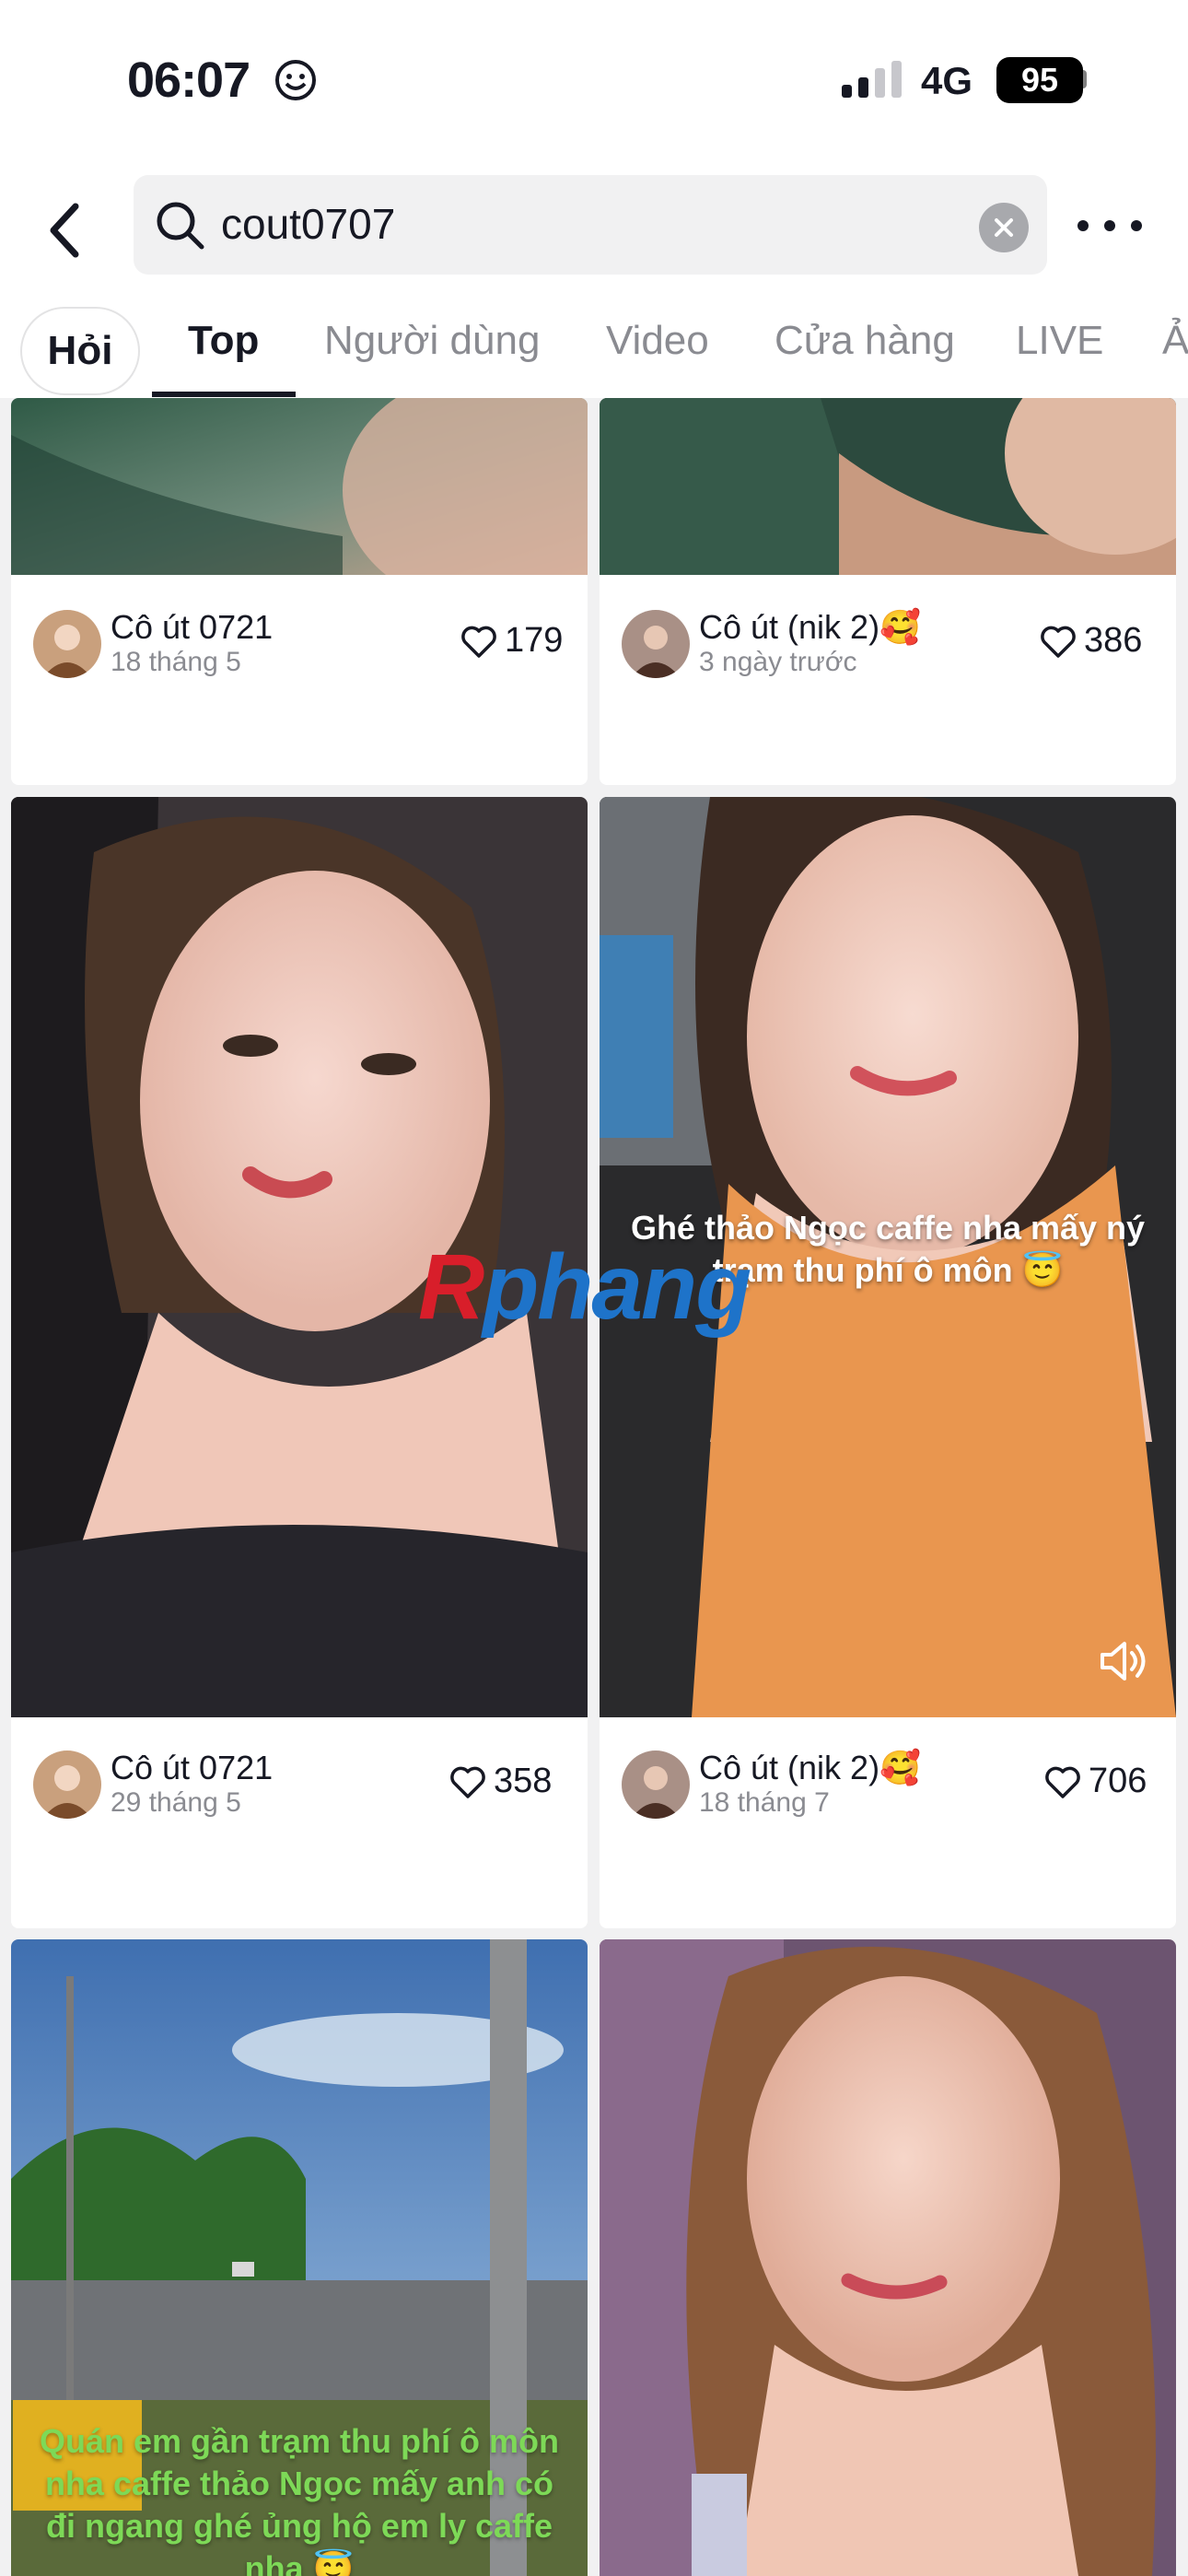  I want to click on search-icon, so click(180, 226).